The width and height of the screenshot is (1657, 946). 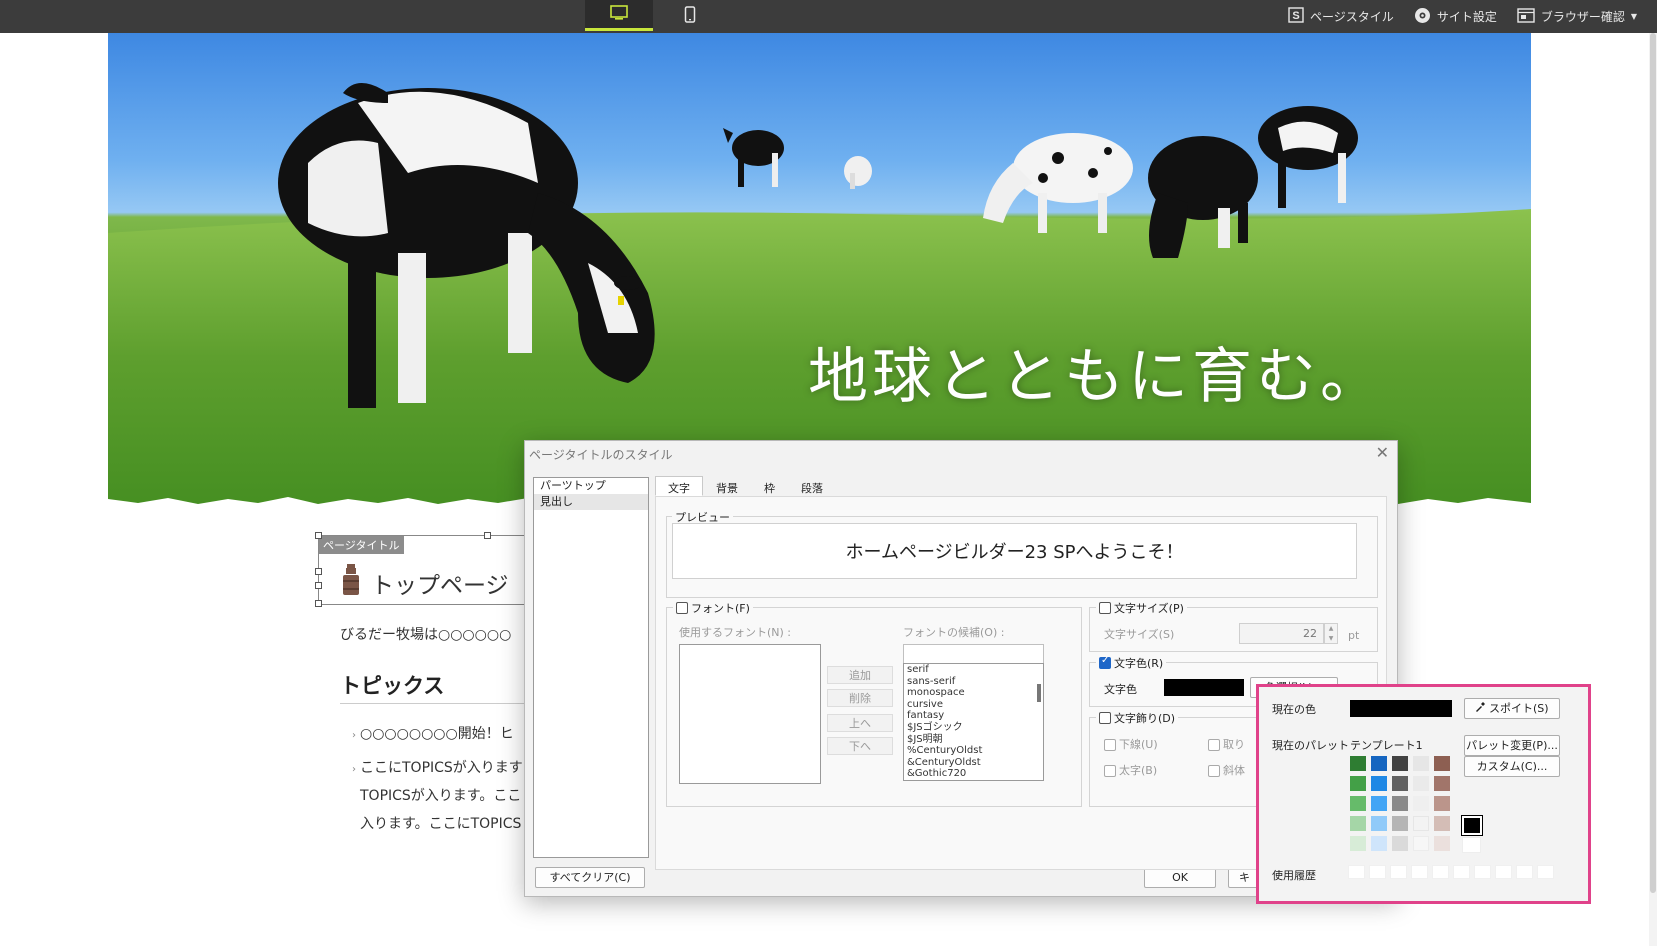 What do you see at coordinates (1472, 825) in the screenshot?
I see `palette-swatch-selected-black` at bounding box center [1472, 825].